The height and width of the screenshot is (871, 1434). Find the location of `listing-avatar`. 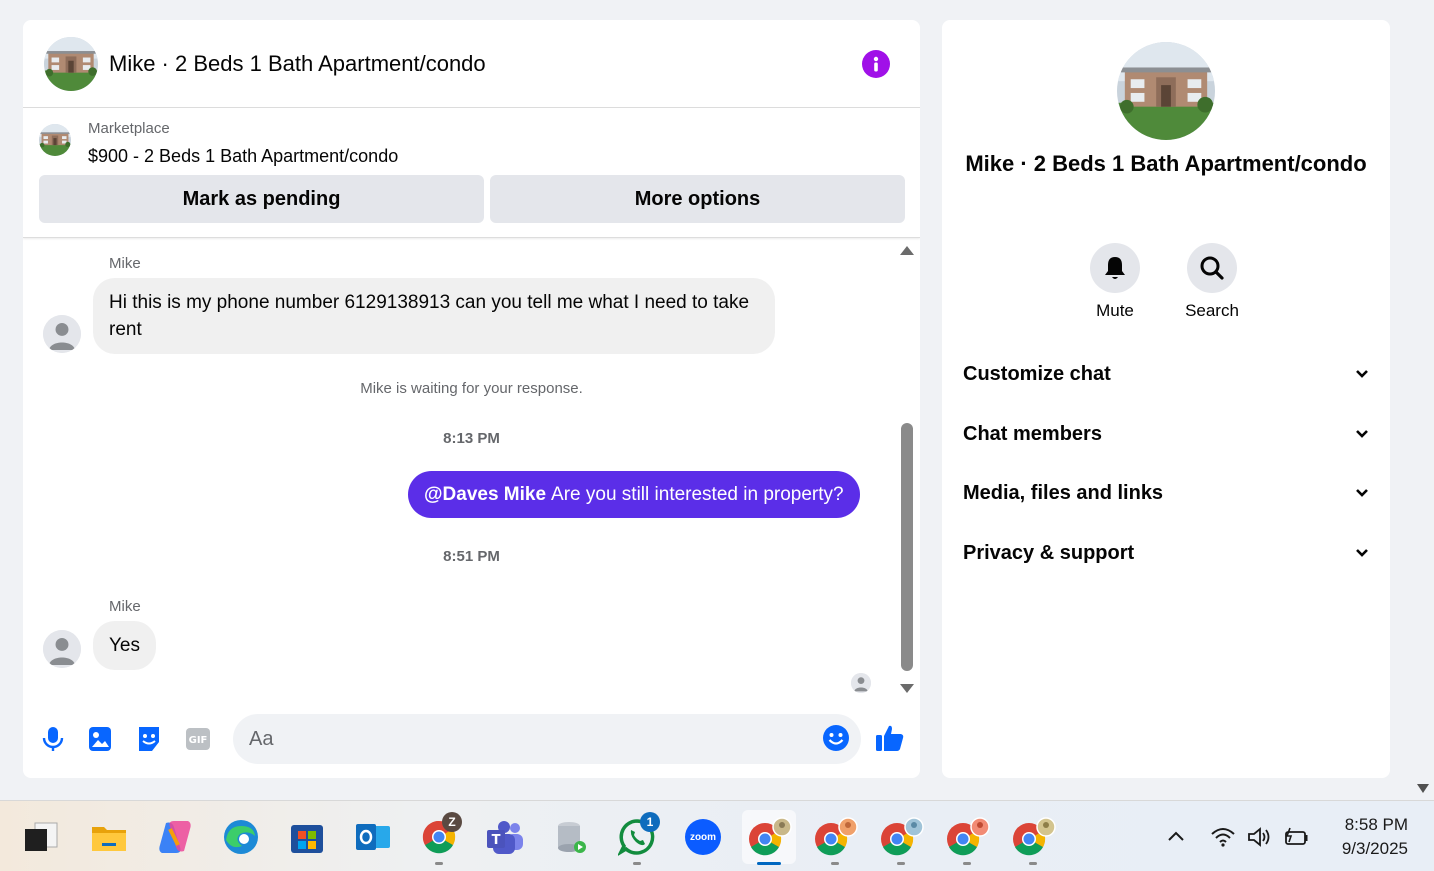

listing-avatar is located at coordinates (71, 63).